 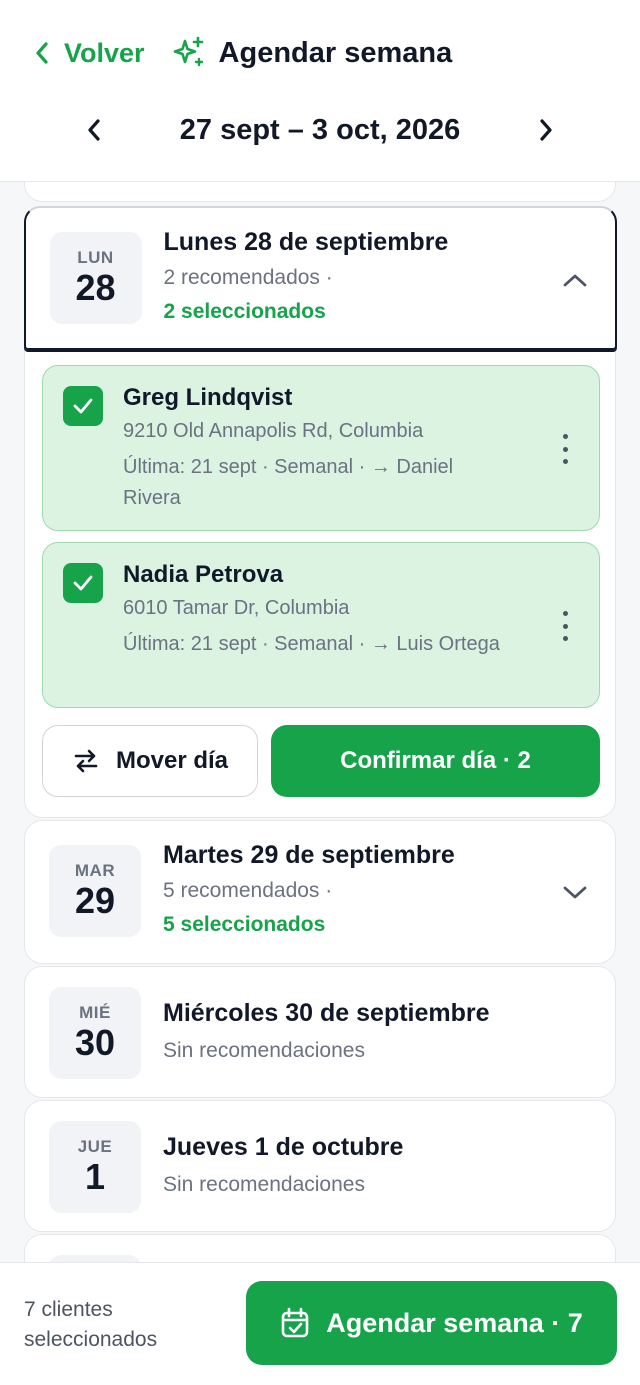 What do you see at coordinates (95, 1042) in the screenshot?
I see `day-number: 30` at bounding box center [95, 1042].